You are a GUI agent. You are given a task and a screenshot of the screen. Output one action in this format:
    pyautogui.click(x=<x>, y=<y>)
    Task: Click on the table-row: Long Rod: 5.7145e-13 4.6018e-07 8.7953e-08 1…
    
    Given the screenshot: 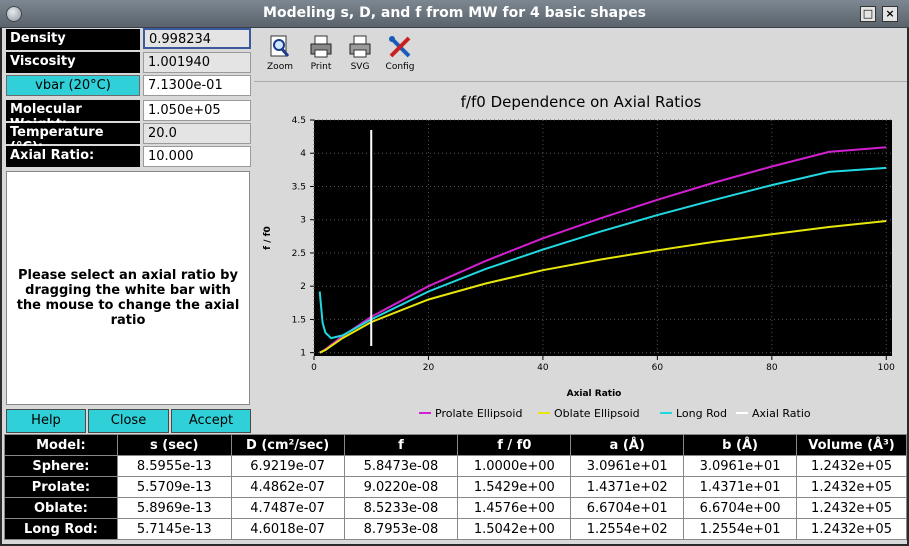 What is the action you would take?
    pyautogui.click(x=455, y=529)
    